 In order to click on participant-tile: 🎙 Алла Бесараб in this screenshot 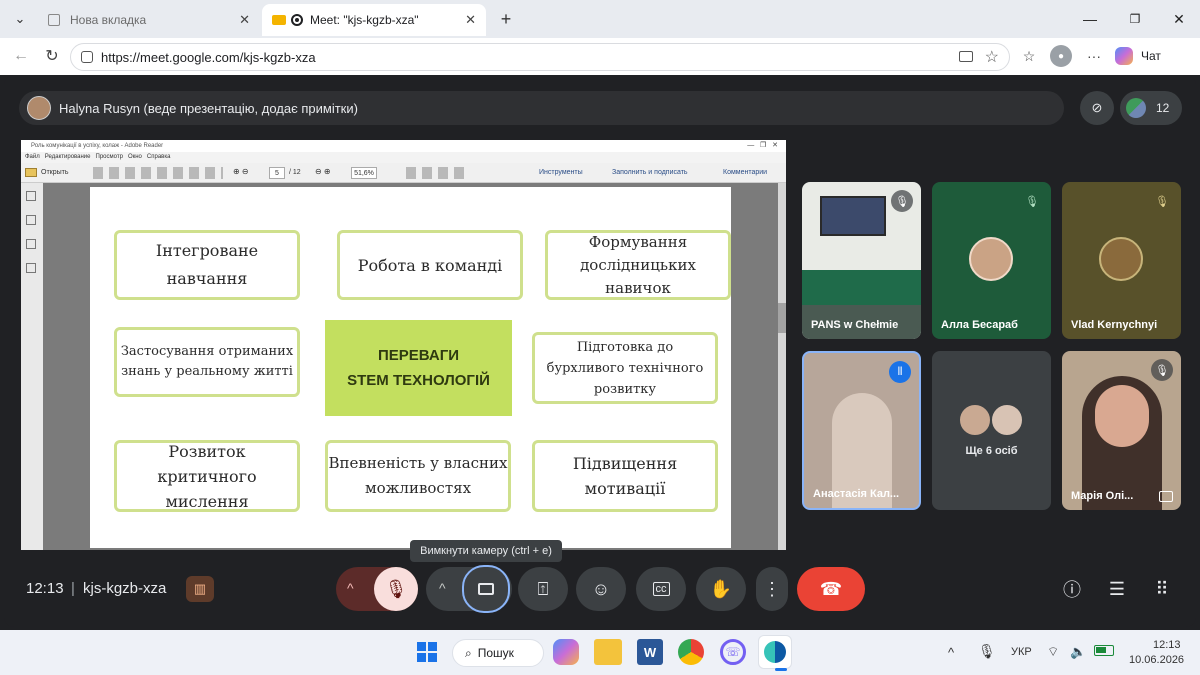, I will do `click(991, 260)`.